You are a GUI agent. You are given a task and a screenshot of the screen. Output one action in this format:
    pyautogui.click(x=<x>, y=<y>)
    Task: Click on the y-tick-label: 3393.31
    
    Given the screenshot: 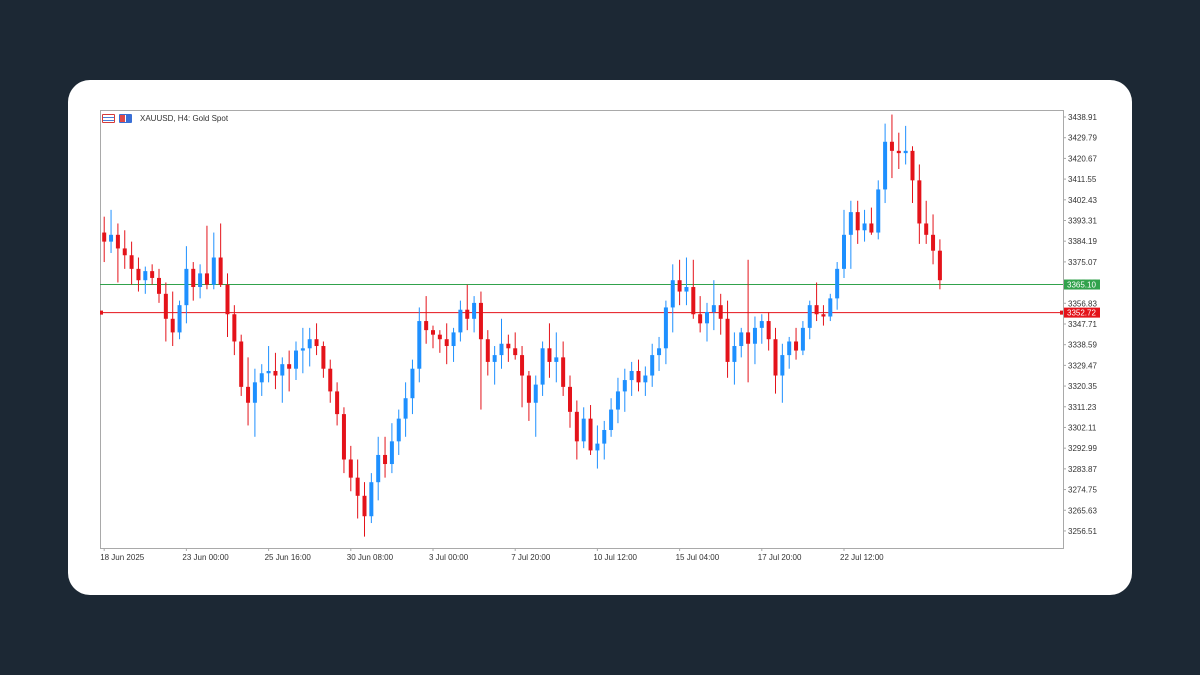 What is the action you would take?
    pyautogui.click(x=1082, y=220)
    